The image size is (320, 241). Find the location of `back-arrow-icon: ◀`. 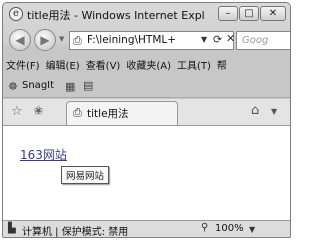

back-arrow-icon: ◀ is located at coordinates (20, 40).